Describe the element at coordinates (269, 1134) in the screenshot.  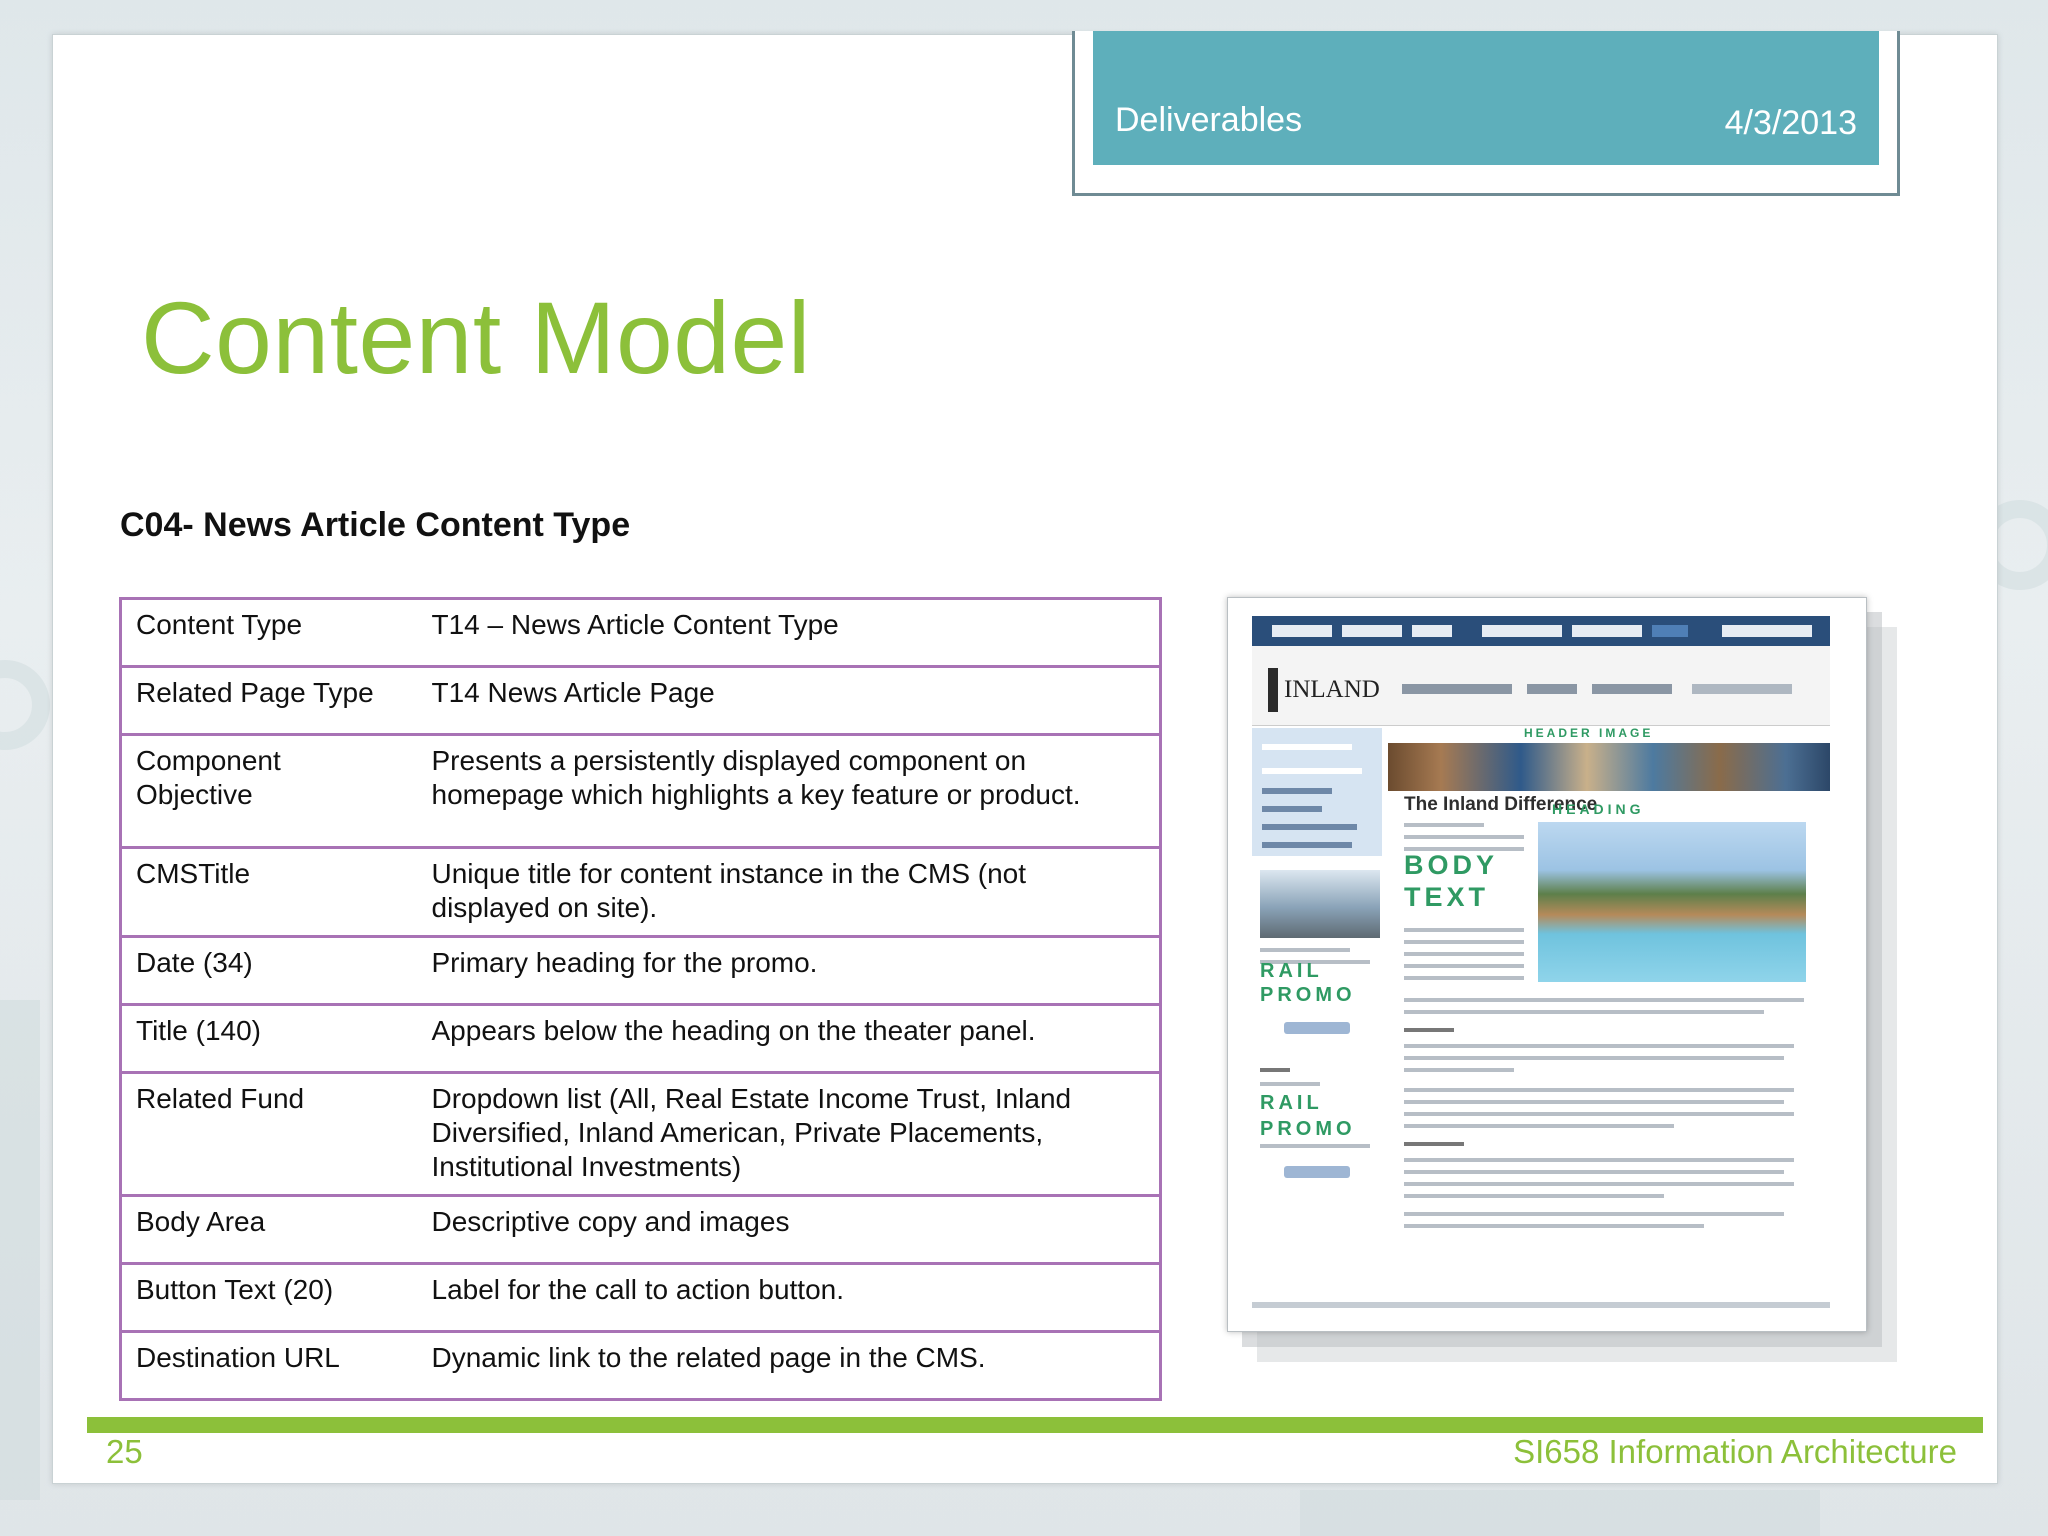
I see `field-name: Related Fund` at that location.